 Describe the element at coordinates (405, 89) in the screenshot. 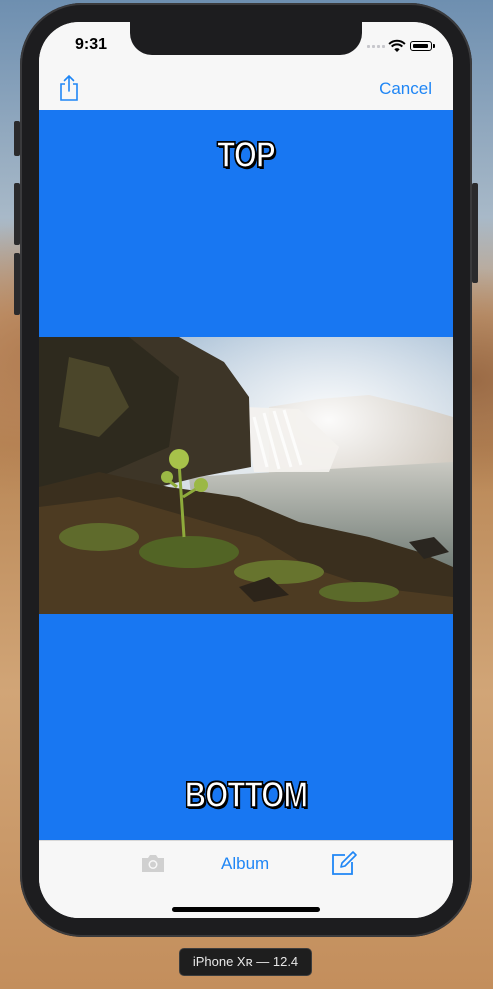

I see `cancel-button: Cancel` at that location.